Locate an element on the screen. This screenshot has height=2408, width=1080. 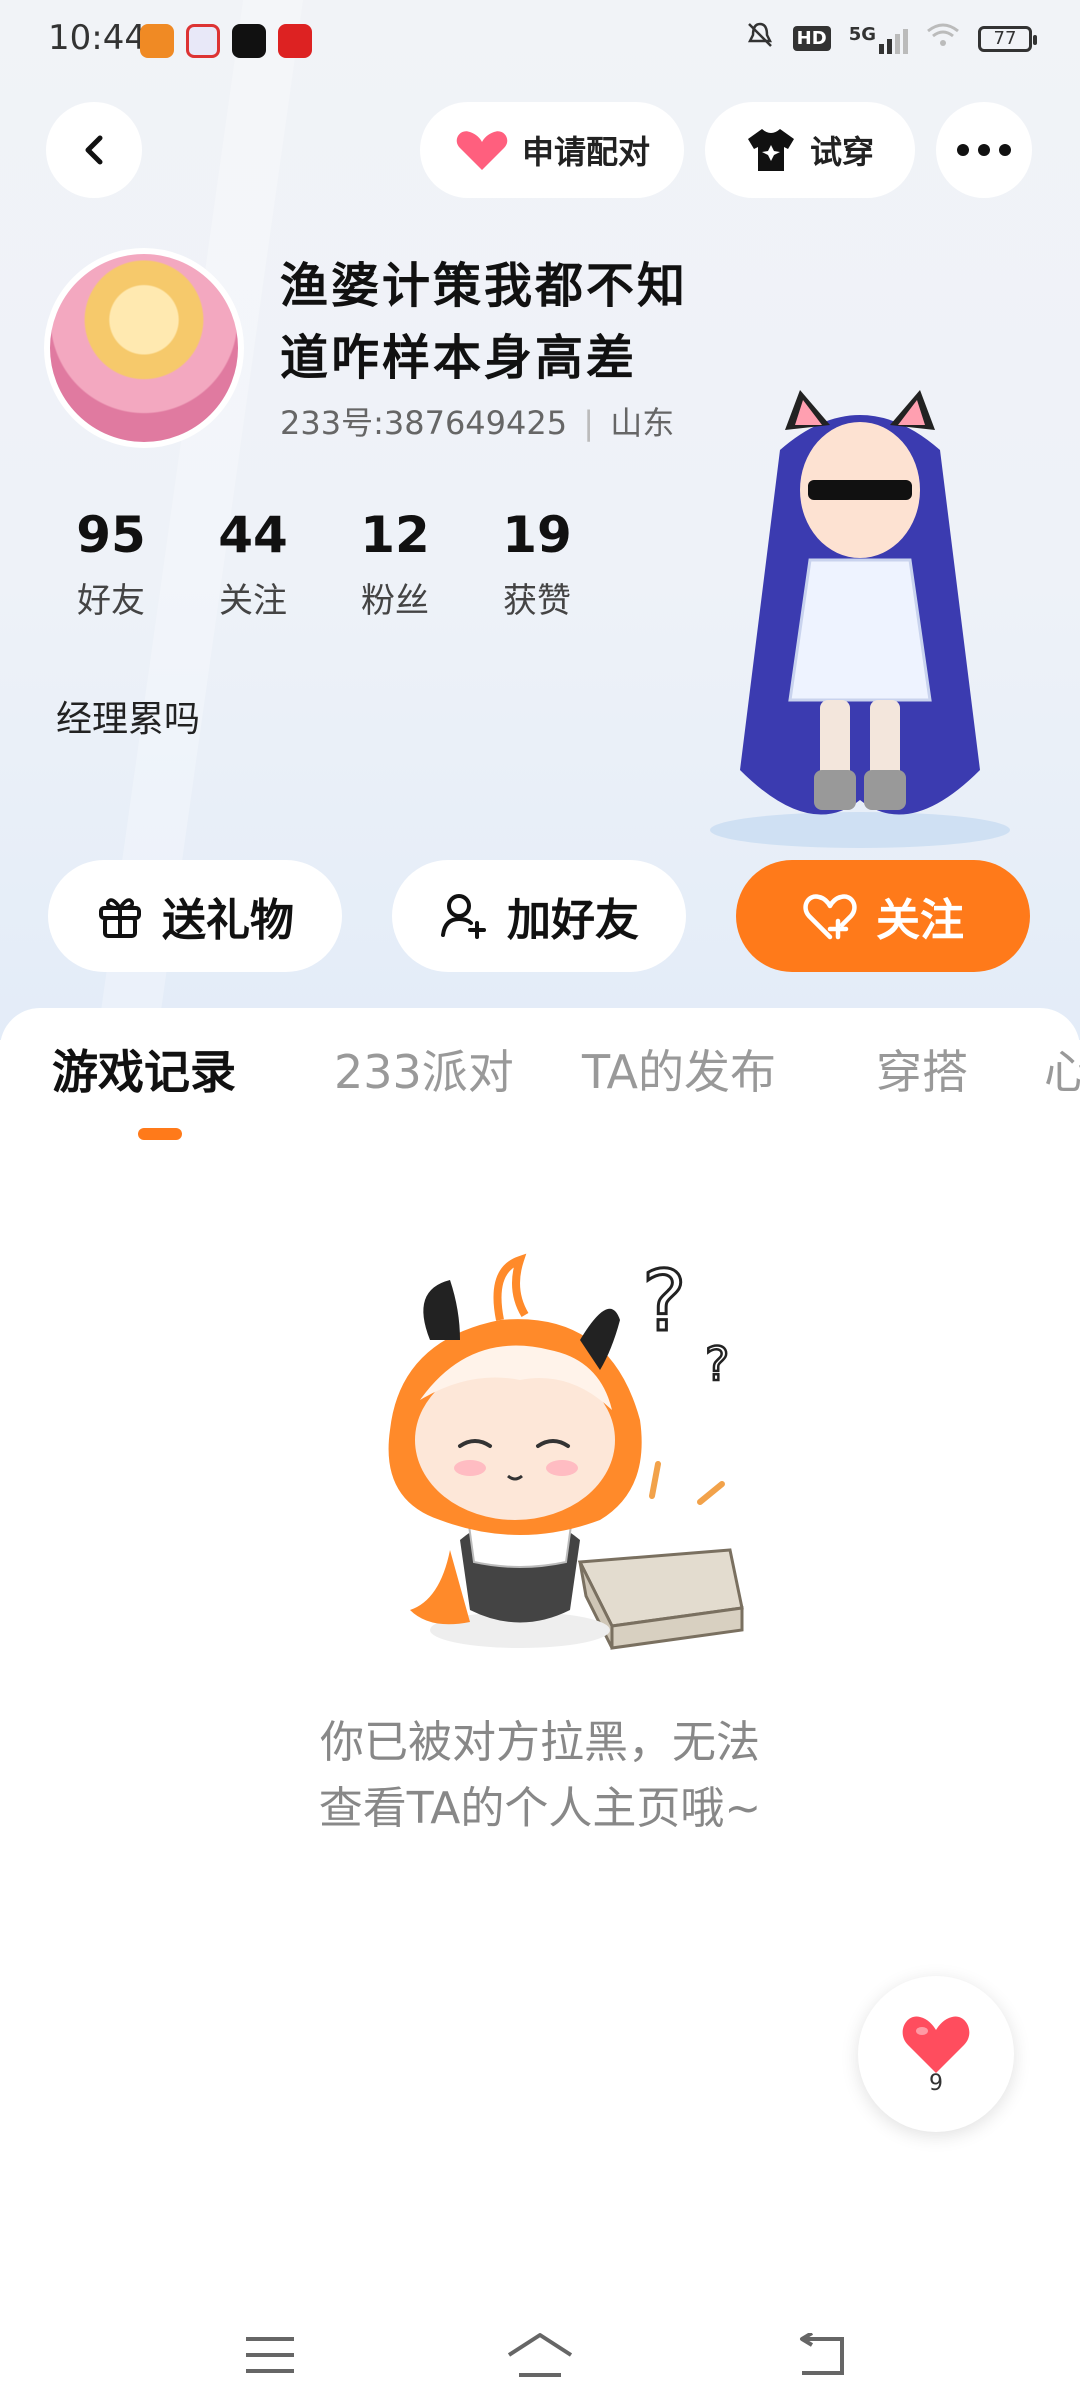
stat-fans: 12 粉丝 is located at coordinates (395, 563).